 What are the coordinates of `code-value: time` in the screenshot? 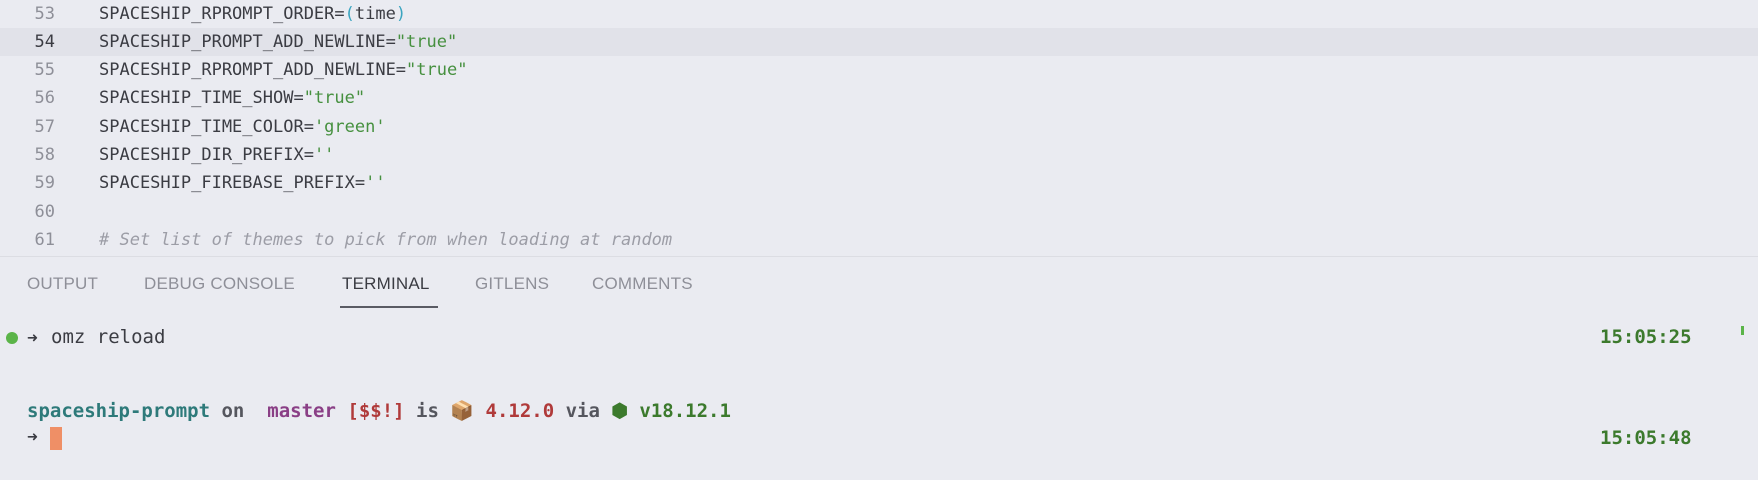 It's located at (375, 14).